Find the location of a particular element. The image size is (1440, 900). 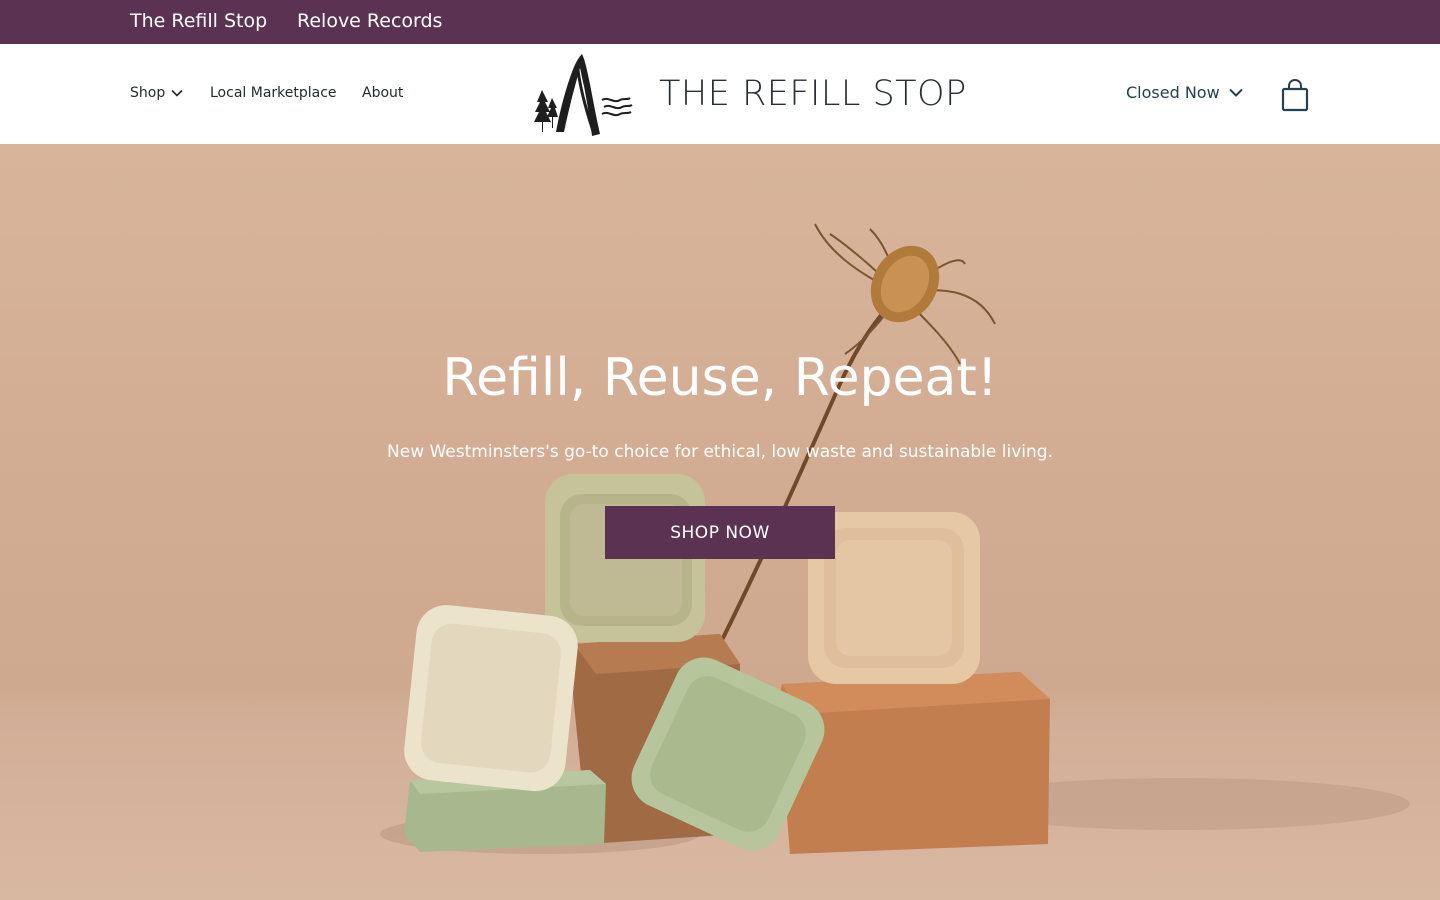

site-link-refill-stop: The Refill Stop is located at coordinates (198, 21).